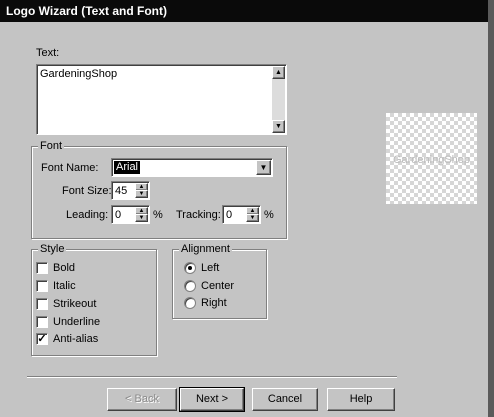  I want to click on alignment-group-title: Alignment, so click(205, 249).